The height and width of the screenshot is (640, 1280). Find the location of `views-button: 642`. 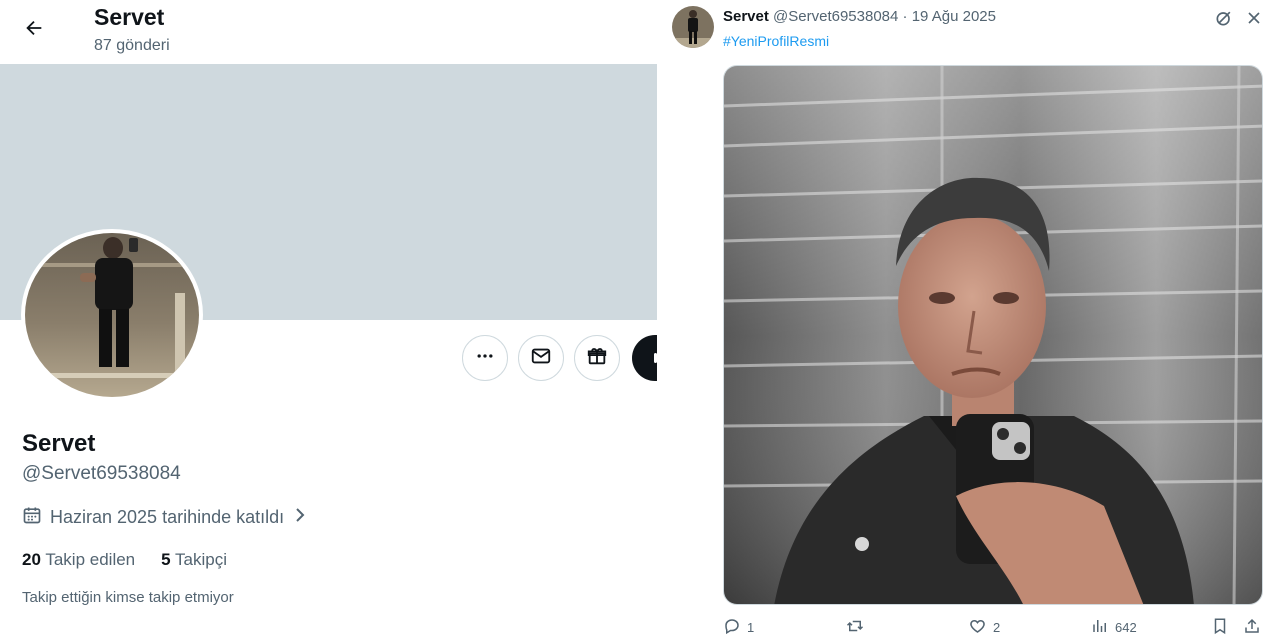

views-button: 642 is located at coordinates (1114, 627).